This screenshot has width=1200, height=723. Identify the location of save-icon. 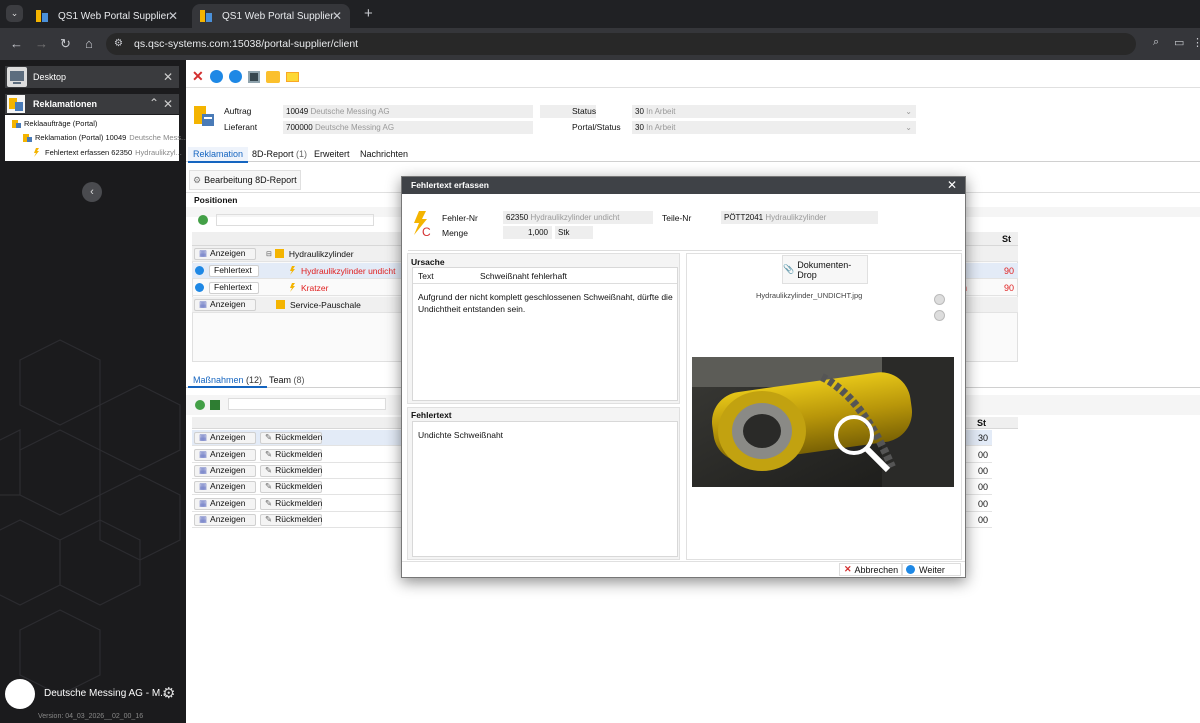
(253, 76).